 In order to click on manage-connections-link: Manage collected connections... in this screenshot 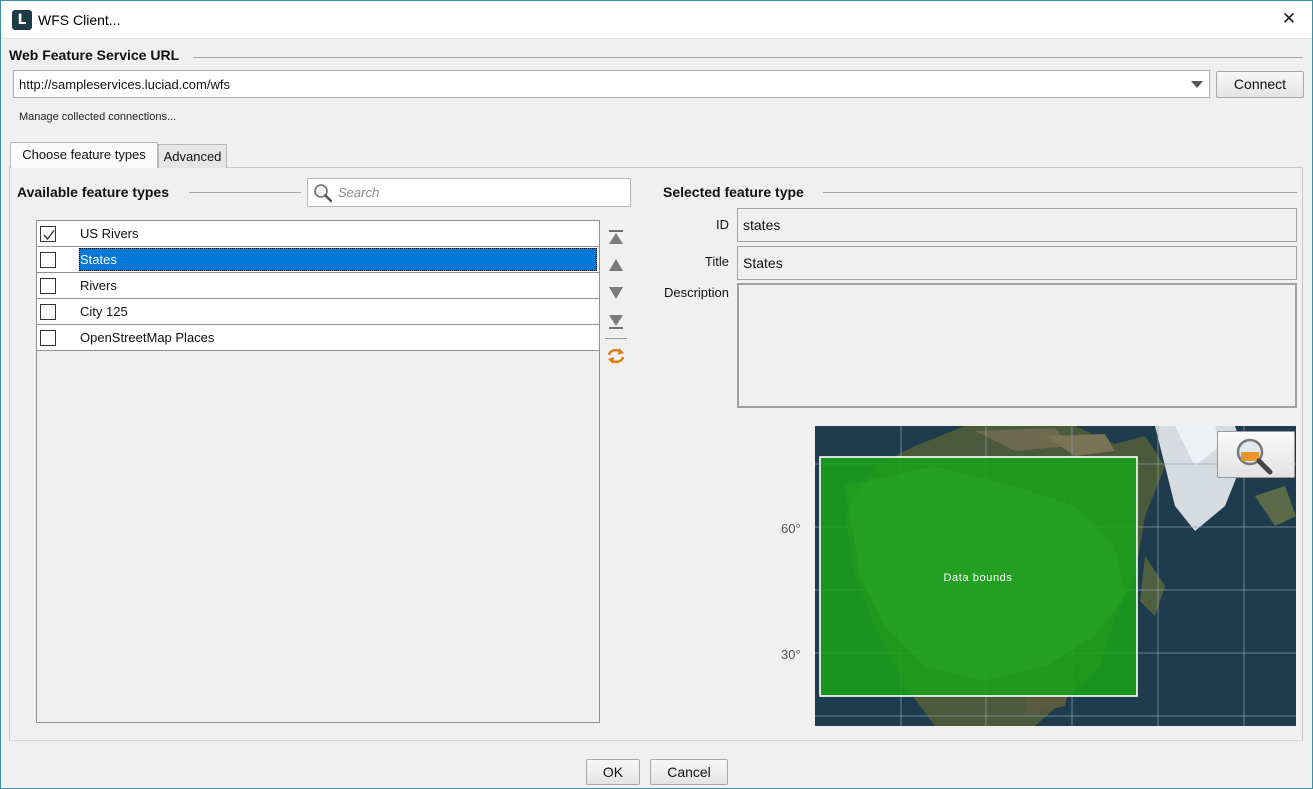, I will do `click(97, 117)`.